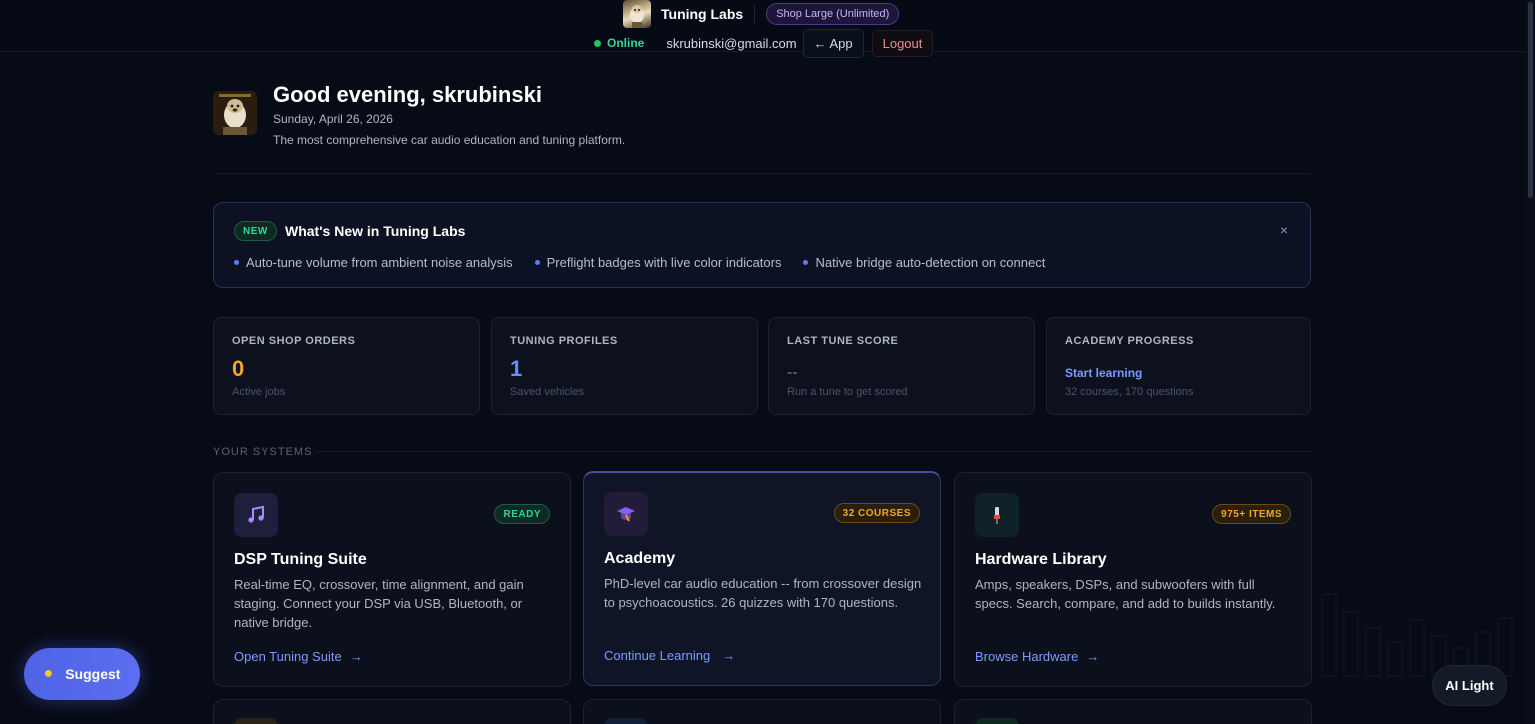 The image size is (1535, 724). What do you see at coordinates (731, 43) in the screenshot?
I see `user-email: skrubinski@gmail.com` at bounding box center [731, 43].